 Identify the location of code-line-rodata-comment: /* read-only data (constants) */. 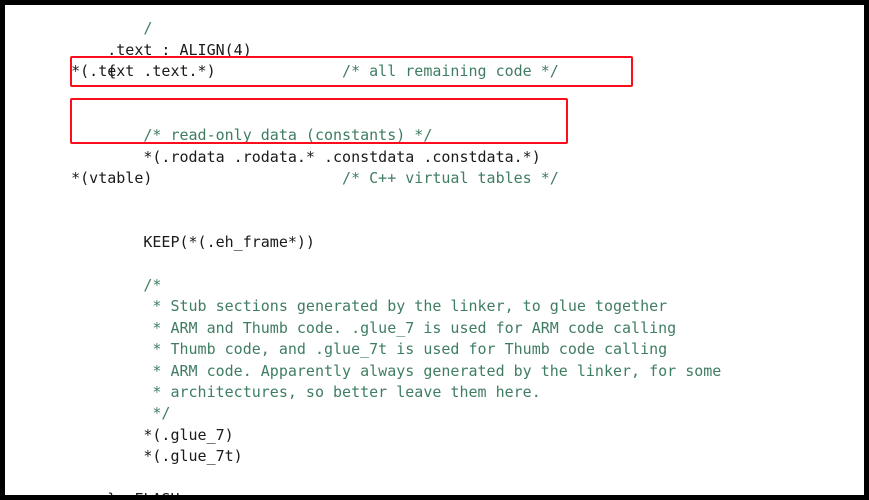
(434, 124).